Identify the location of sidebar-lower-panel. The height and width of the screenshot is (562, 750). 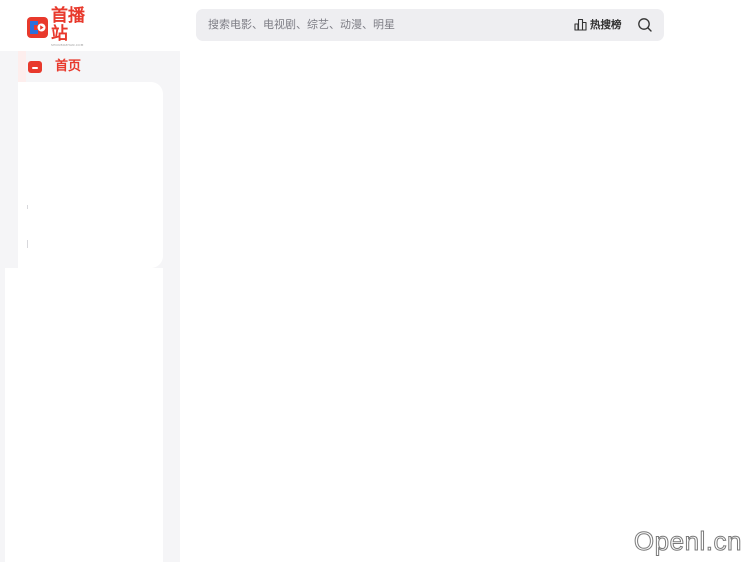
(84, 415).